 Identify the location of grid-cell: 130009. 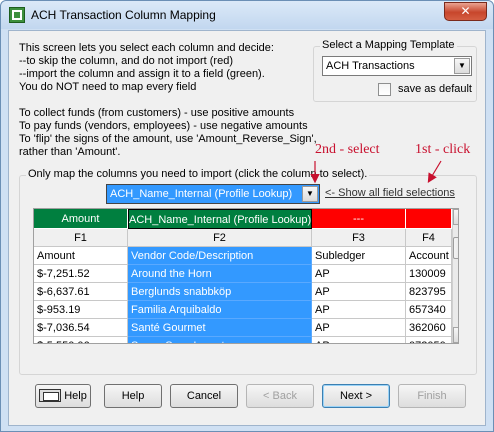
(429, 274).